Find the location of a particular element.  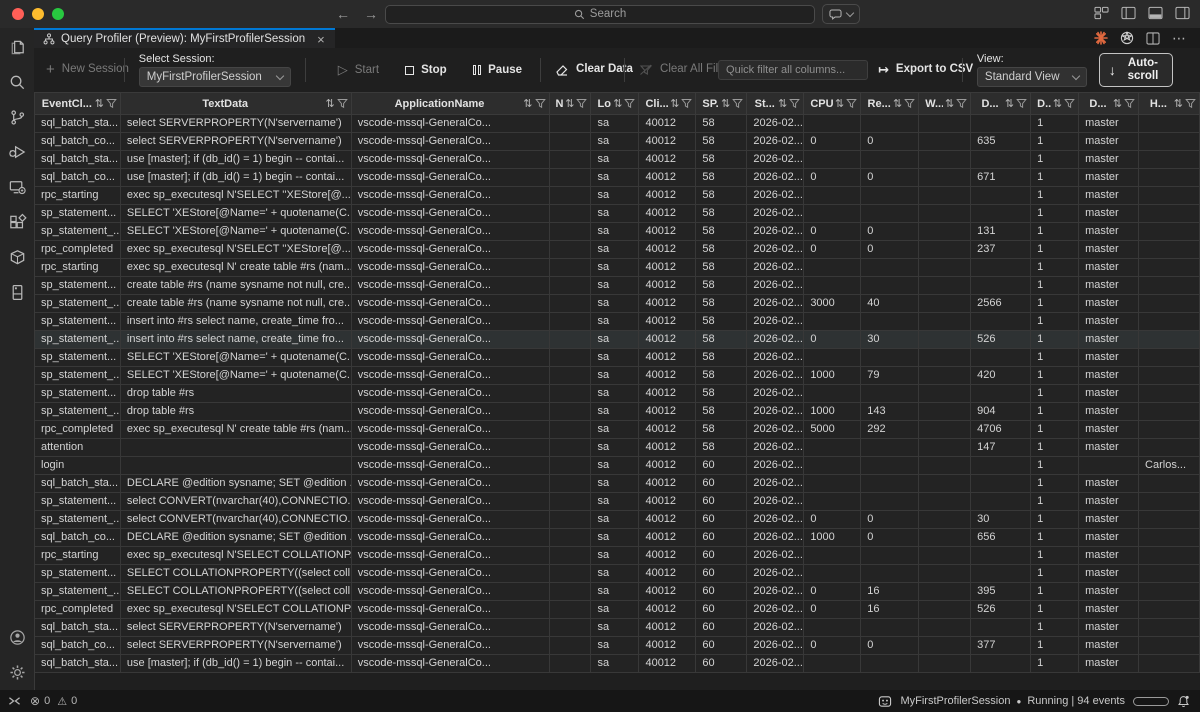

remote-explorer-icon is located at coordinates (17, 187).